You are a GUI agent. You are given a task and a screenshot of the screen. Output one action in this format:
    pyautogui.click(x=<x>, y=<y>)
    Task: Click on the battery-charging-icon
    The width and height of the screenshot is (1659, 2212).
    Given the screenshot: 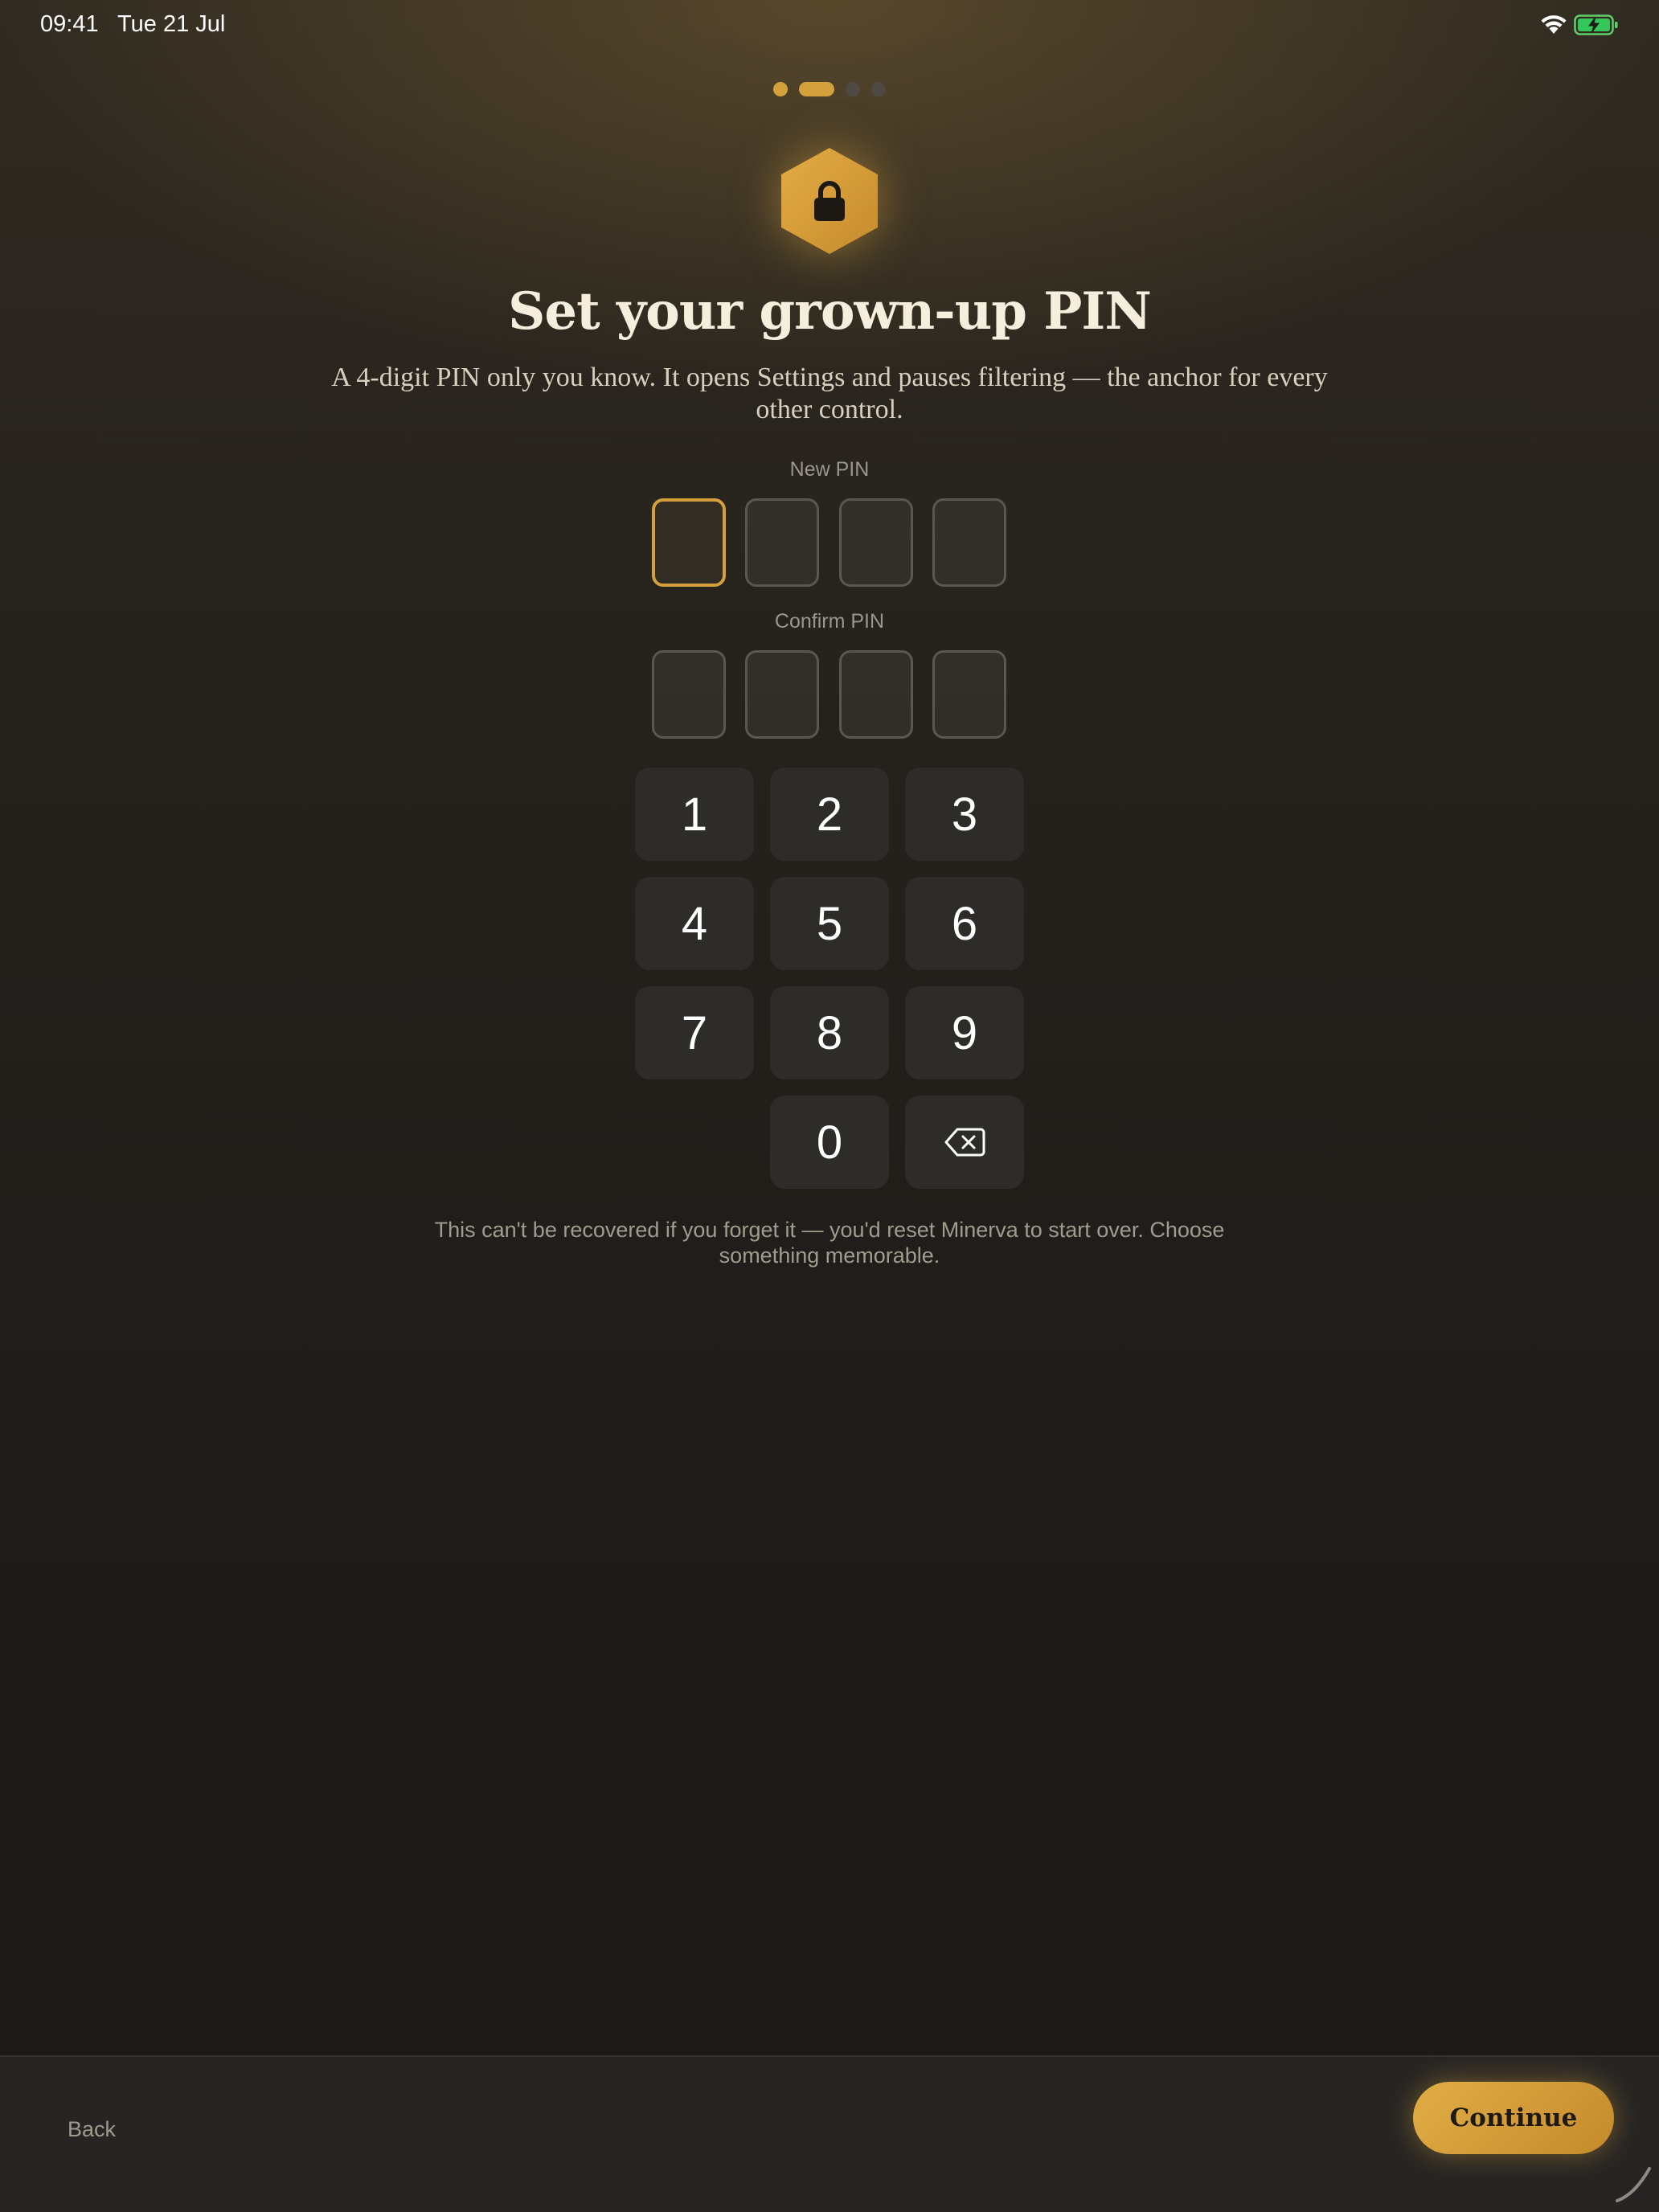 What is the action you would take?
    pyautogui.click(x=1596, y=24)
    